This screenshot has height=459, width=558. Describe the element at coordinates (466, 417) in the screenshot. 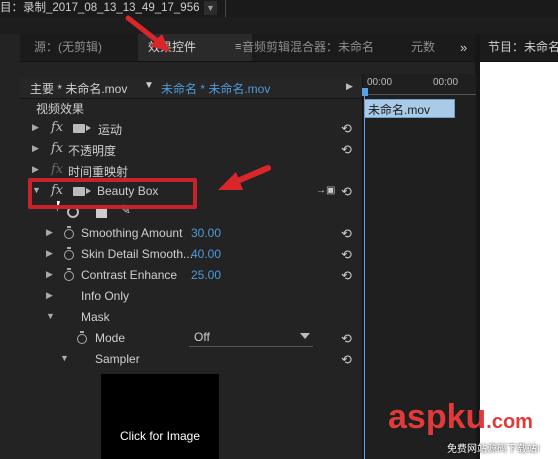

I see `watermark-part: ku` at that location.